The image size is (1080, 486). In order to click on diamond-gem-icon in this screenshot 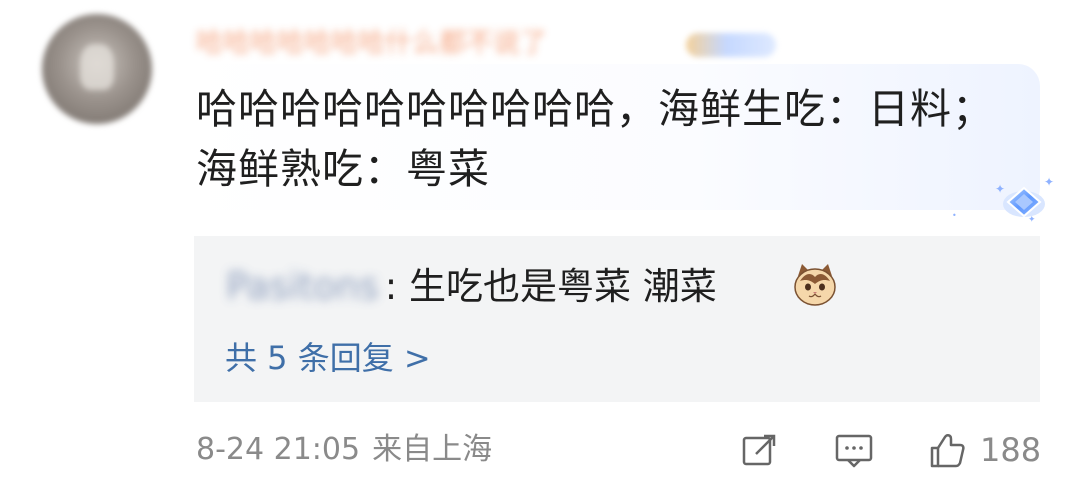, I will do `click(1024, 202)`.